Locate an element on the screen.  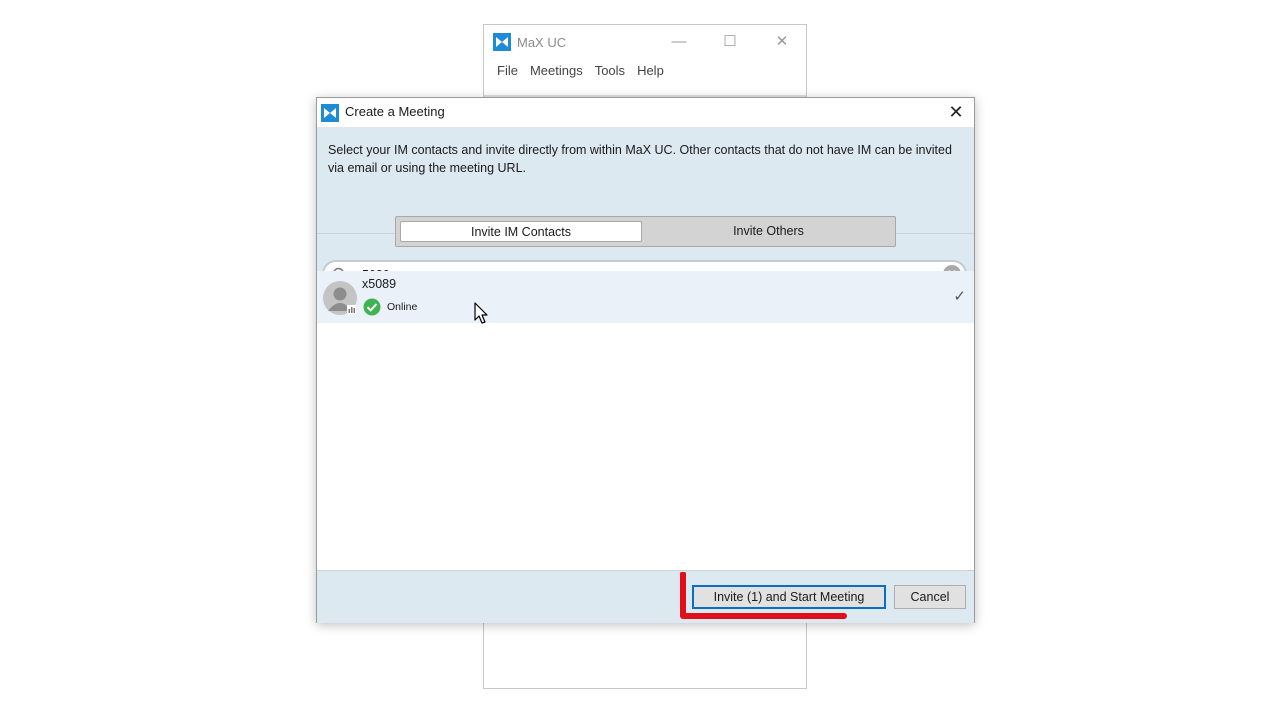
close-main-window-button: ✕ is located at coordinates (782, 42).